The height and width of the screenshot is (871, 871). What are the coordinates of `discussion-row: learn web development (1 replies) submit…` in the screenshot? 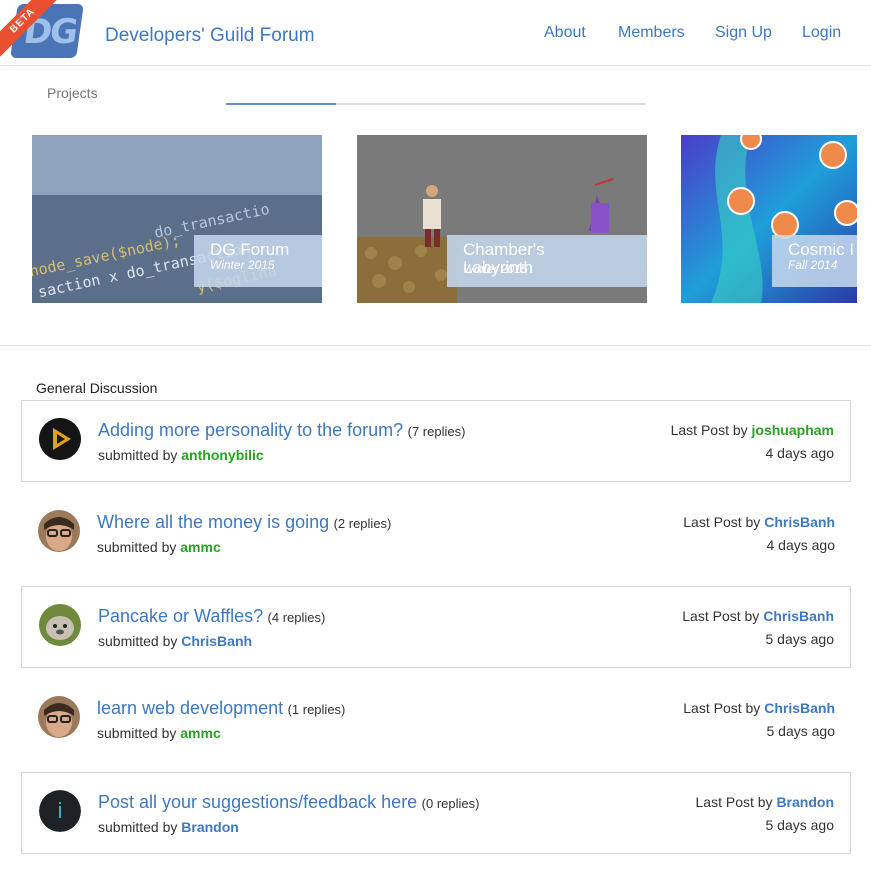 It's located at (436, 720).